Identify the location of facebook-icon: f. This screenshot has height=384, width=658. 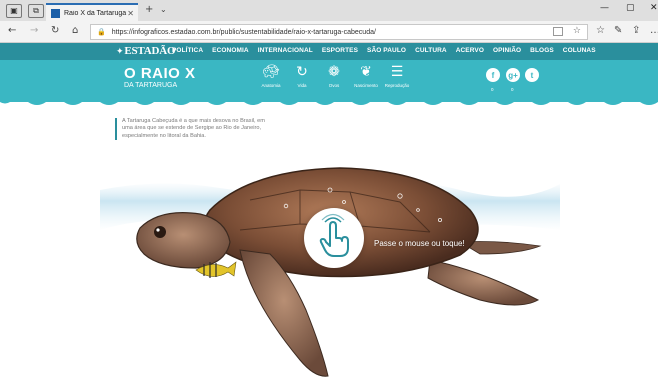
(493, 75).